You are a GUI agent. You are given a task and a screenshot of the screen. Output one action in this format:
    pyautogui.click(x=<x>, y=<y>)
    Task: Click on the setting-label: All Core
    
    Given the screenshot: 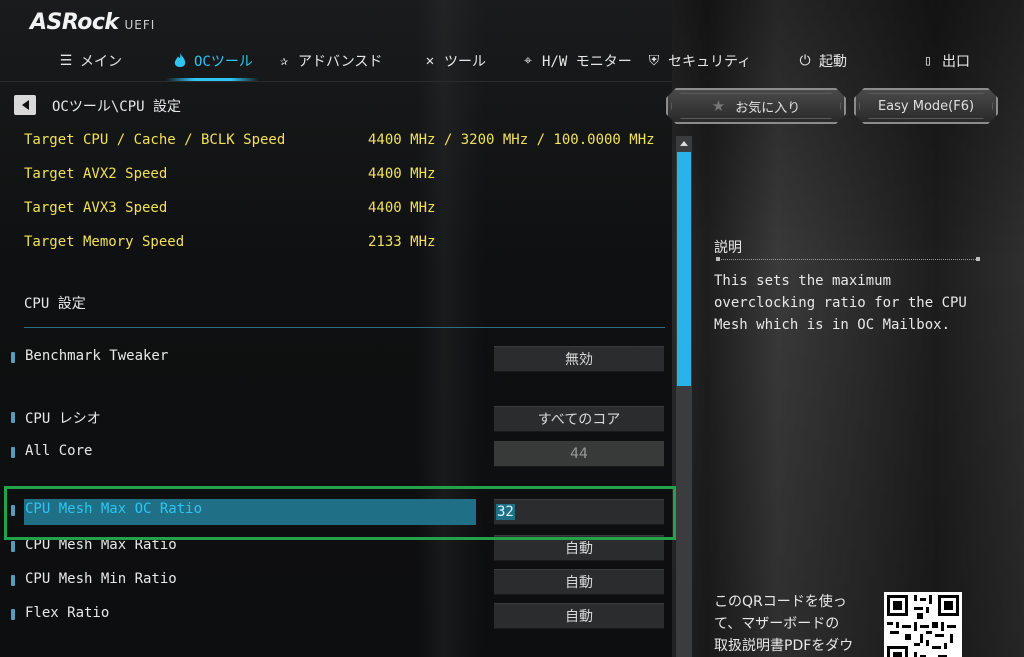 What is the action you would take?
    pyautogui.click(x=59, y=451)
    